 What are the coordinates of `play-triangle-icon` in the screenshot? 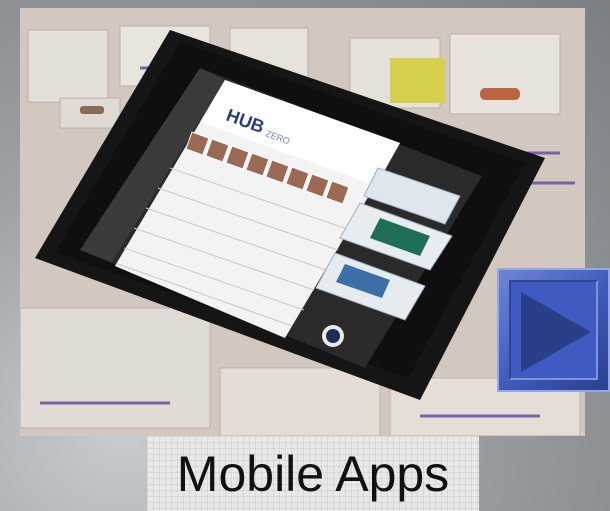 It's located at (556, 332).